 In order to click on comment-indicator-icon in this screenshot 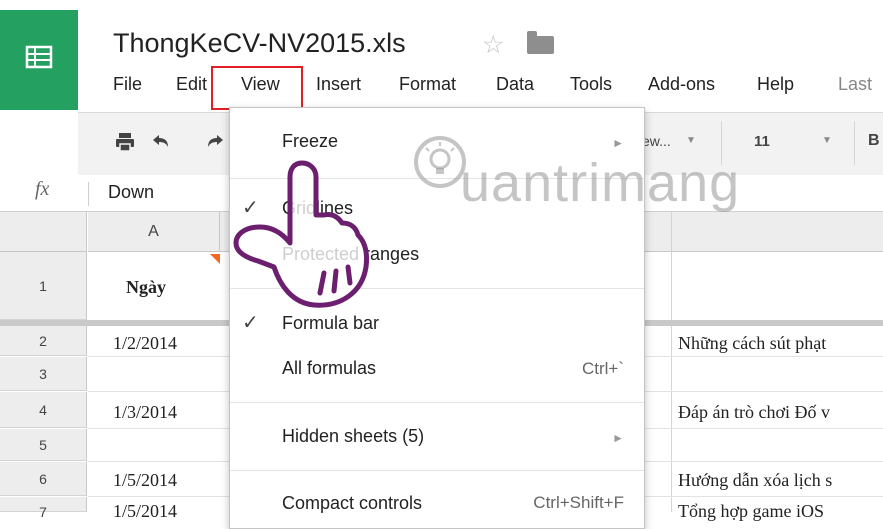, I will do `click(215, 259)`.